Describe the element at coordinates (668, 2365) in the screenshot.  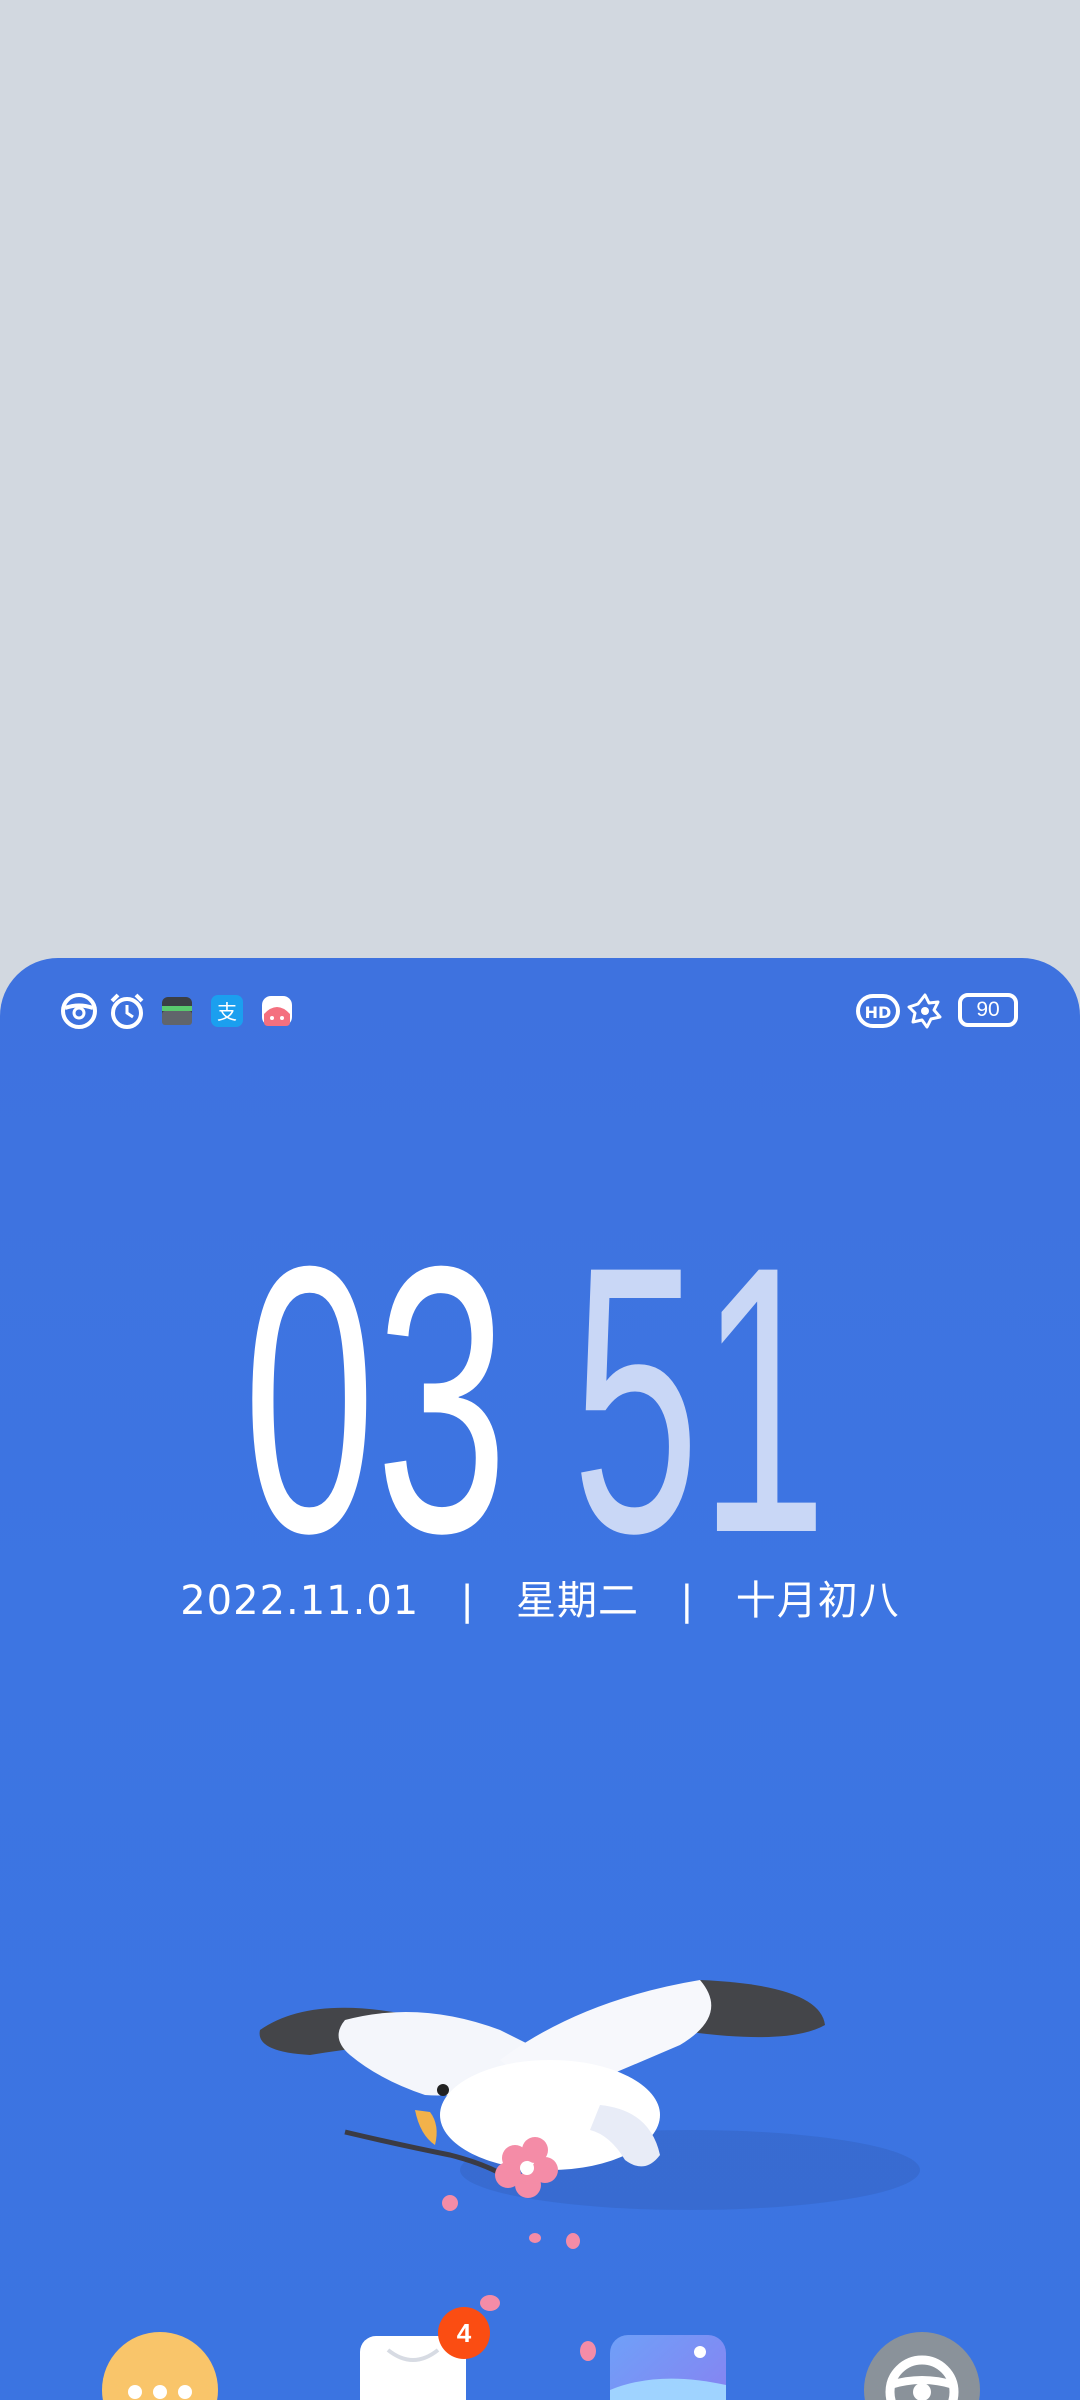
I see `gallery-app-icon` at that location.